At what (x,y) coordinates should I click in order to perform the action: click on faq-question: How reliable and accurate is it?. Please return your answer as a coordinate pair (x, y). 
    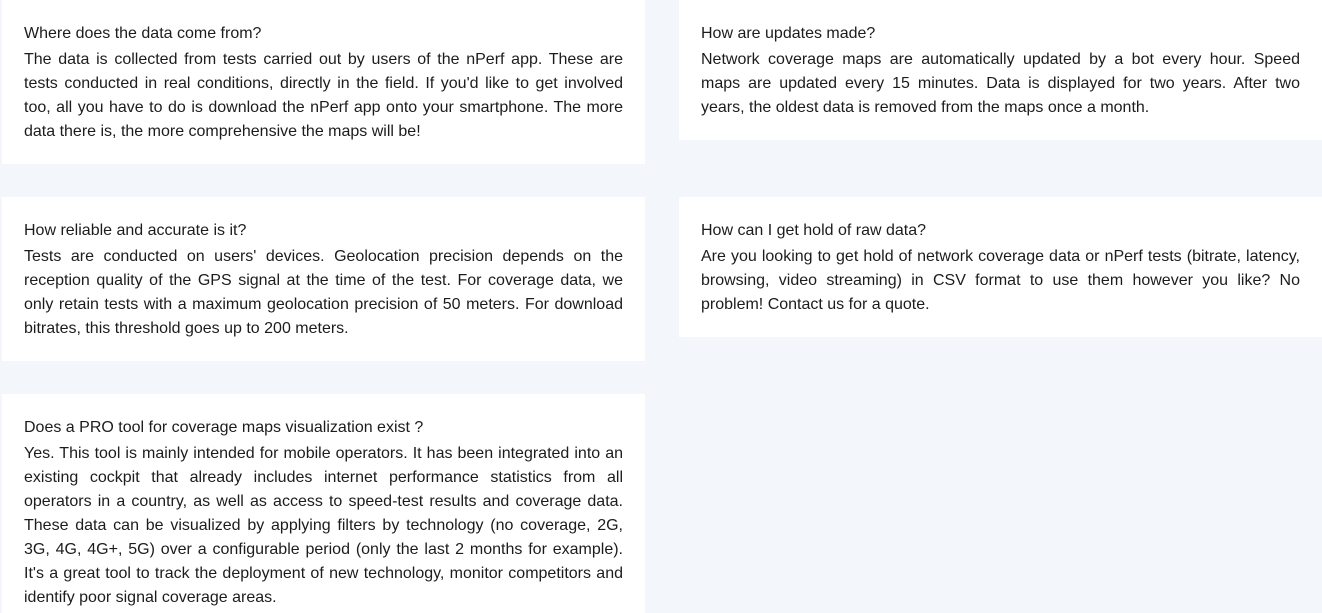
    Looking at the image, I should click on (135, 230).